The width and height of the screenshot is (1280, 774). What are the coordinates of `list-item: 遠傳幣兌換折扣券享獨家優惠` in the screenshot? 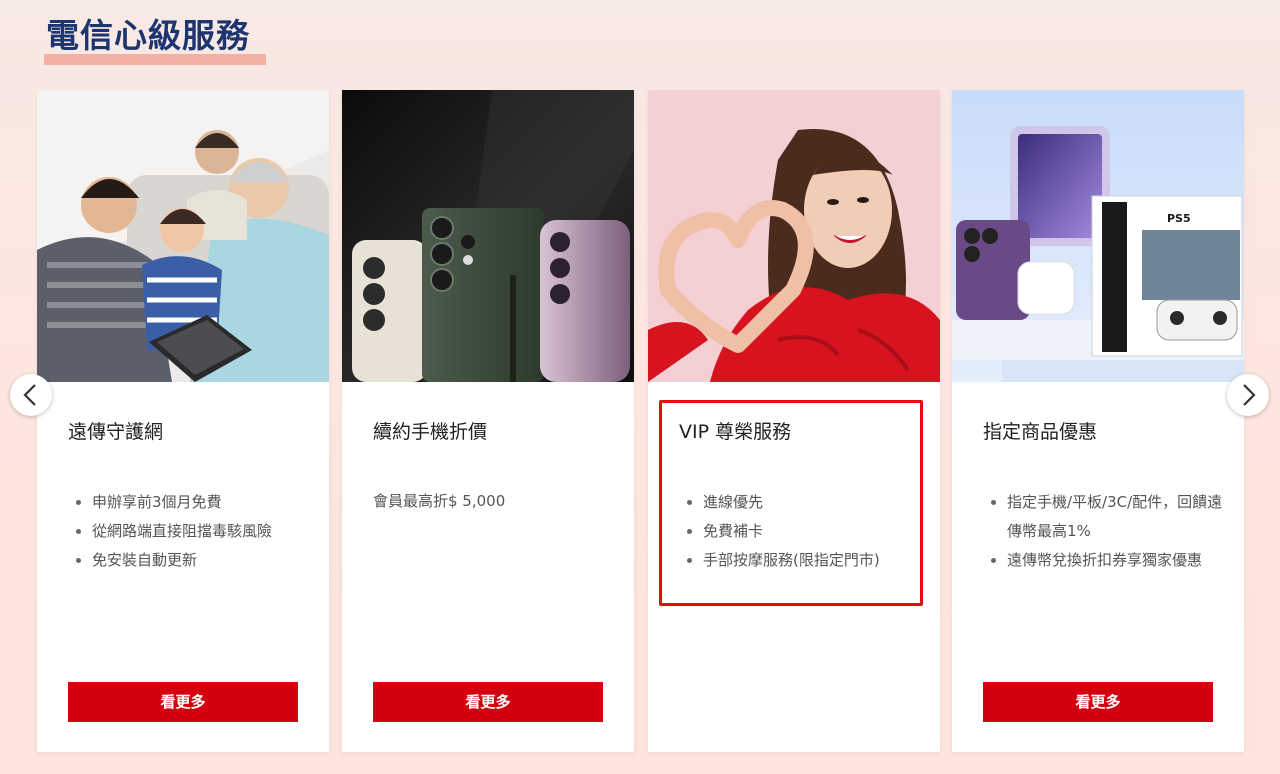 It's located at (1118, 560).